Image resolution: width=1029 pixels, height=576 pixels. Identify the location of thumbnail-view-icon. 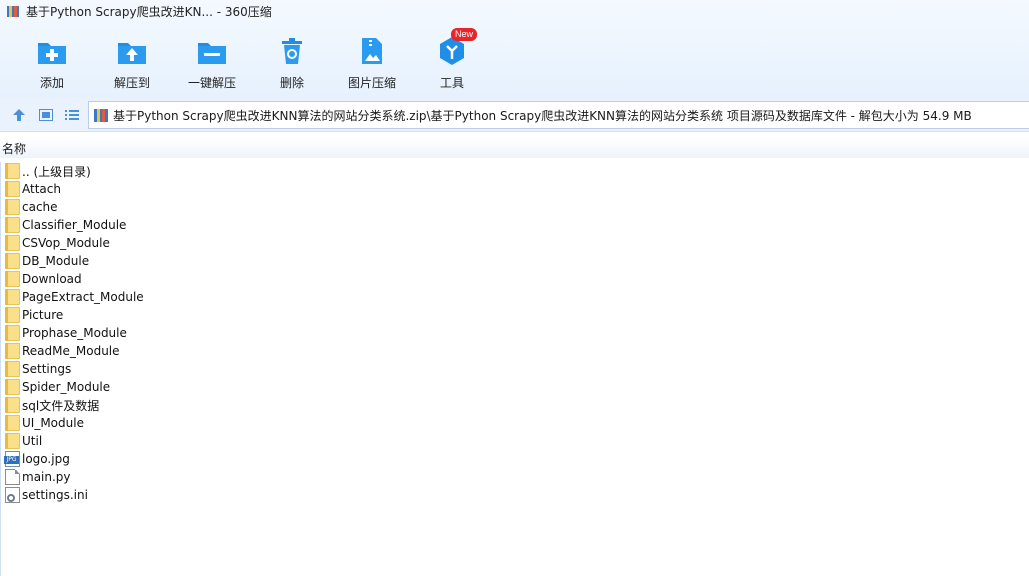
(46, 115).